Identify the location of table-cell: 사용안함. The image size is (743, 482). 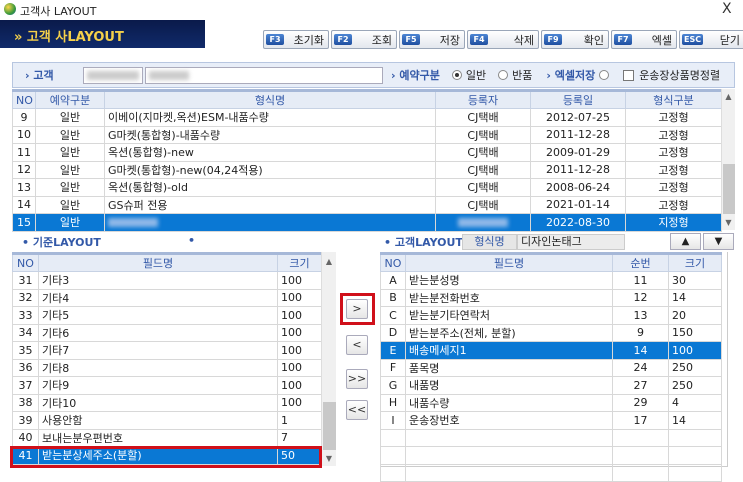
(158, 420).